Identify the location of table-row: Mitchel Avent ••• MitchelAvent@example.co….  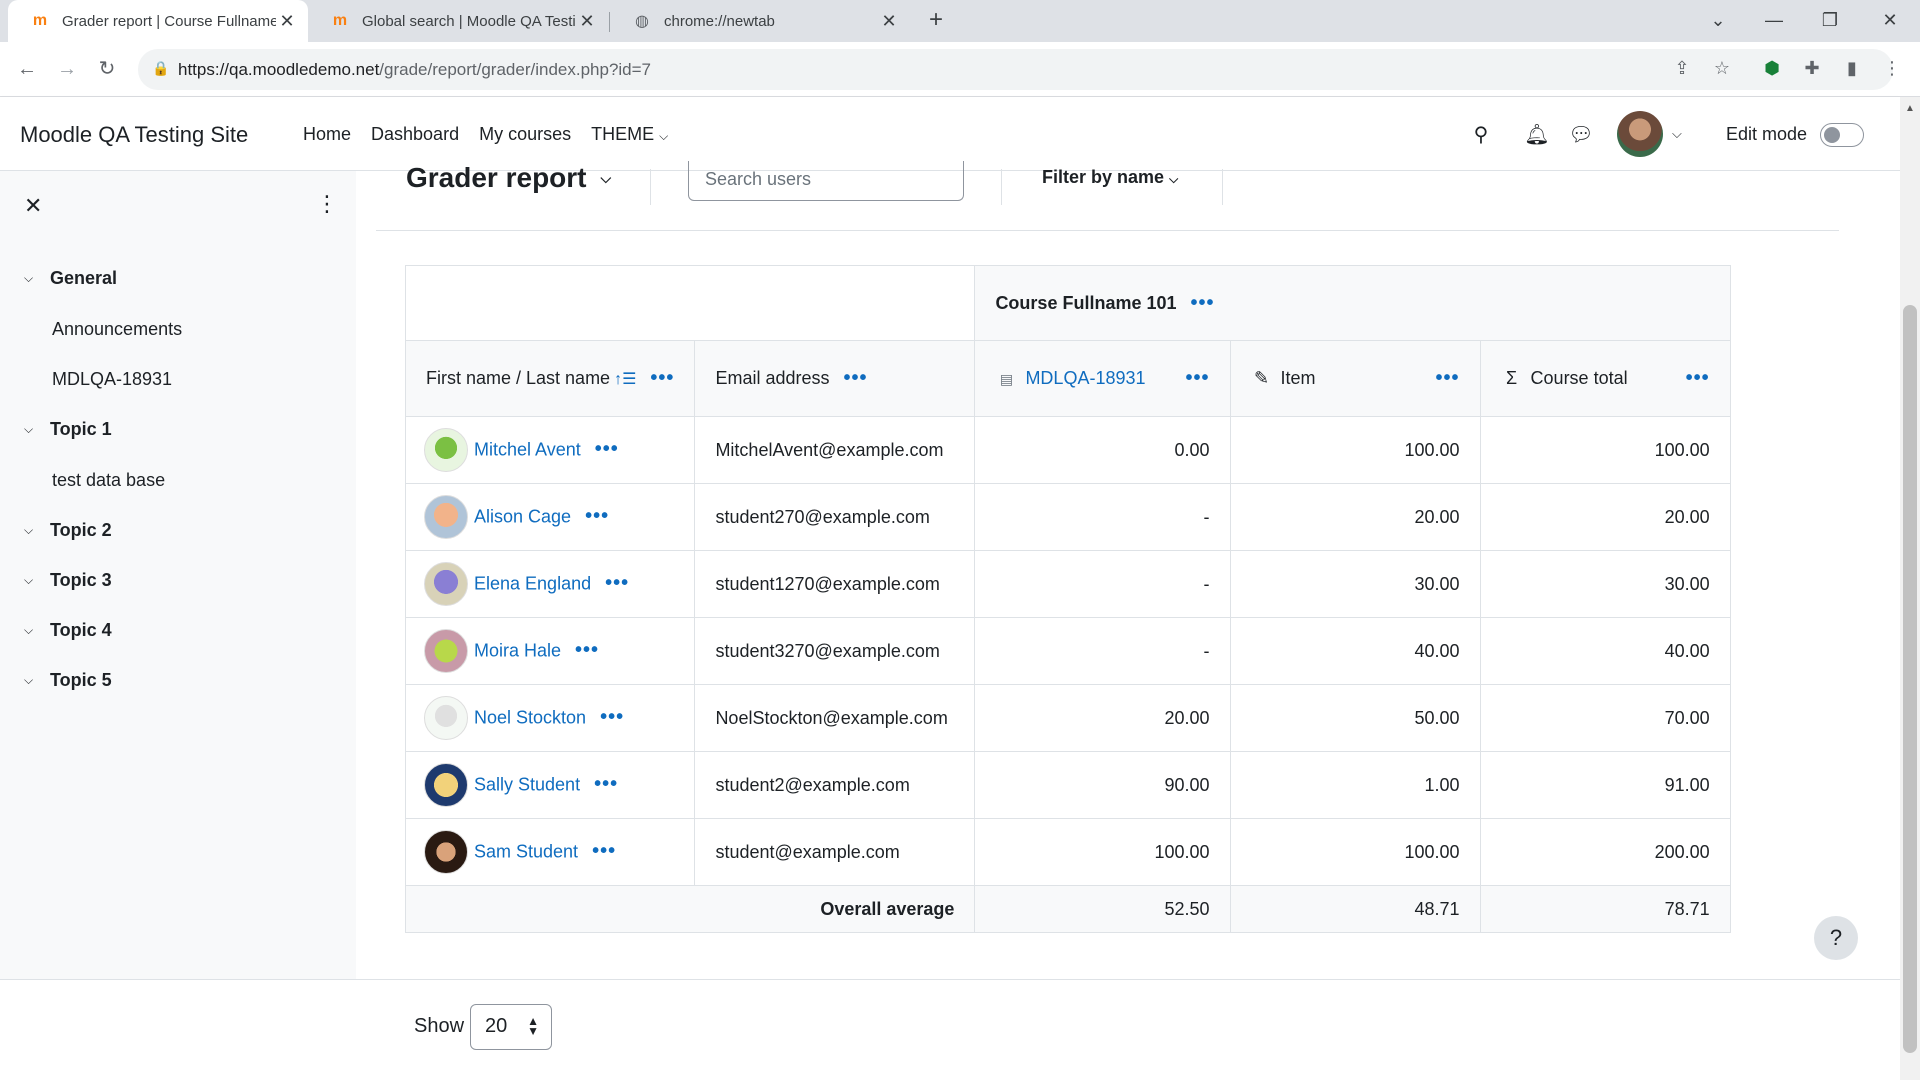
(1067, 450).